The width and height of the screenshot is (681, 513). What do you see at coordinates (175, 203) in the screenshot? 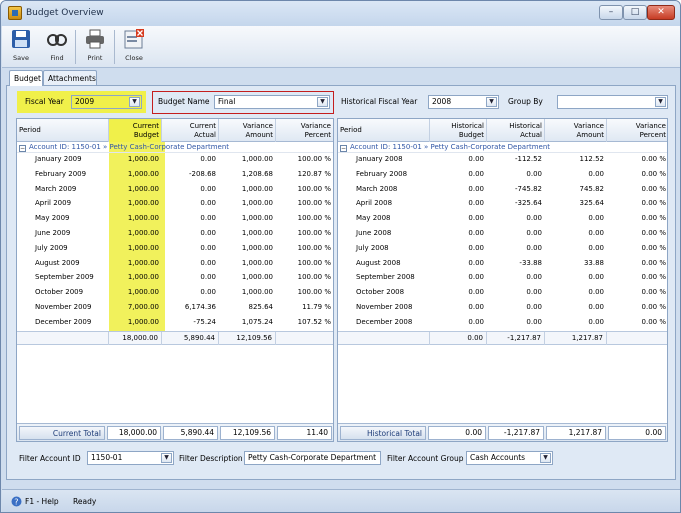
I see `table-row: April 2009 1,000.00 0.00 1,000.00 100.00 %` at bounding box center [175, 203].